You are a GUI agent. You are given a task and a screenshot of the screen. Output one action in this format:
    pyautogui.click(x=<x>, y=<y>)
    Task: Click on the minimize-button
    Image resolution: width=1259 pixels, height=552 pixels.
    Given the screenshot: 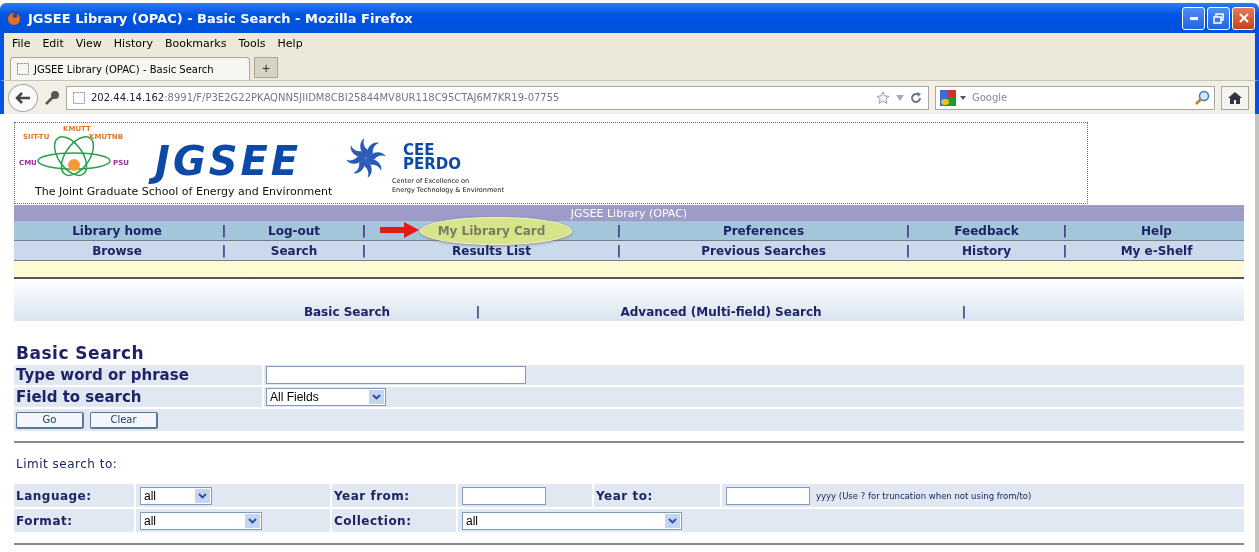 What is the action you would take?
    pyautogui.click(x=1193, y=18)
    